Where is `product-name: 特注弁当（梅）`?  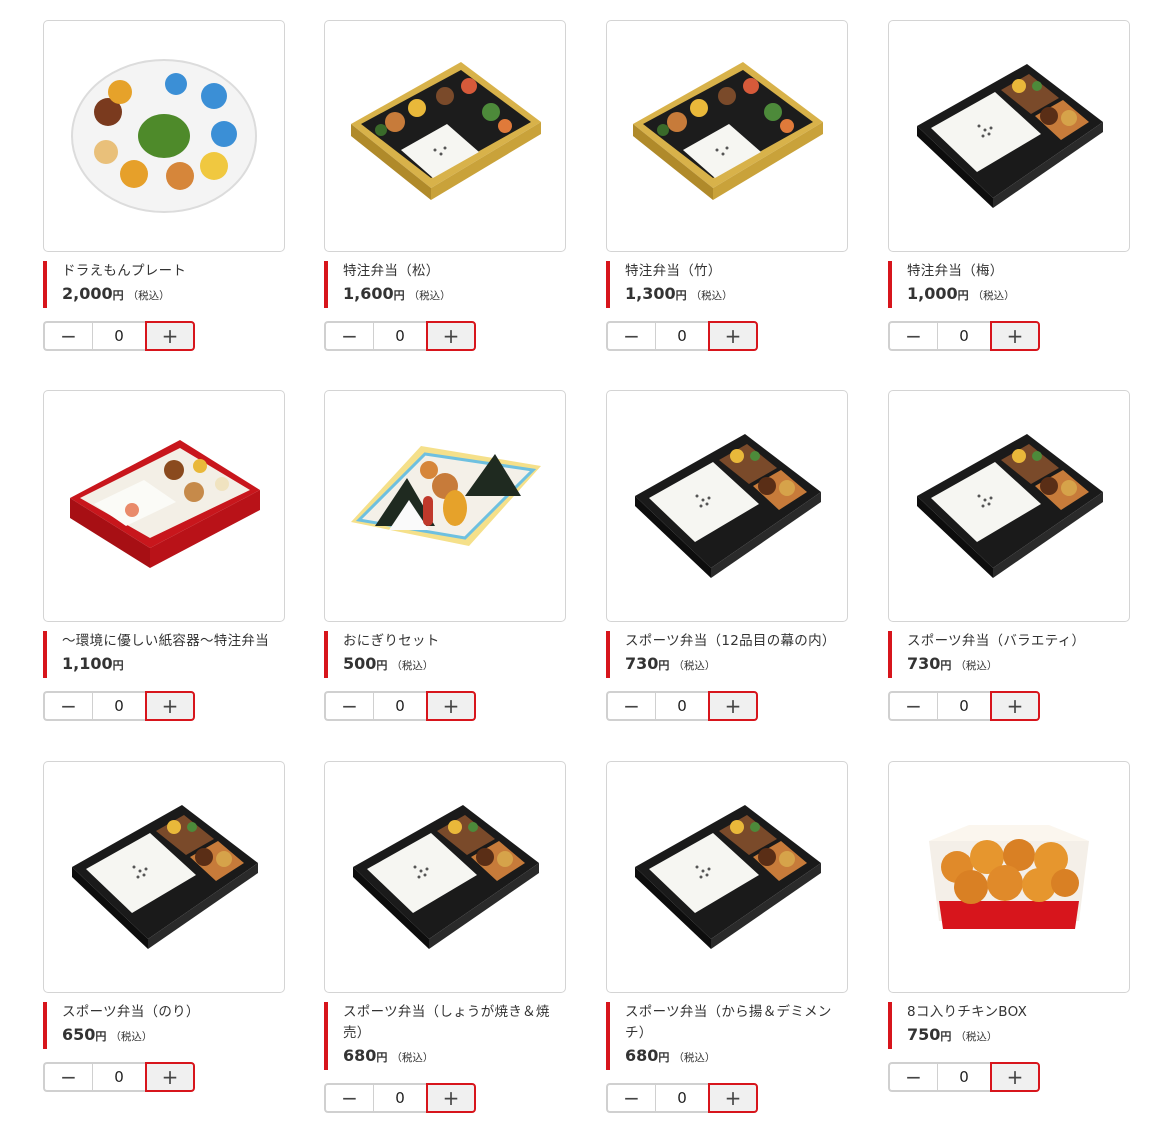
product-name: 特注弁当（梅） is located at coordinates (1018, 271).